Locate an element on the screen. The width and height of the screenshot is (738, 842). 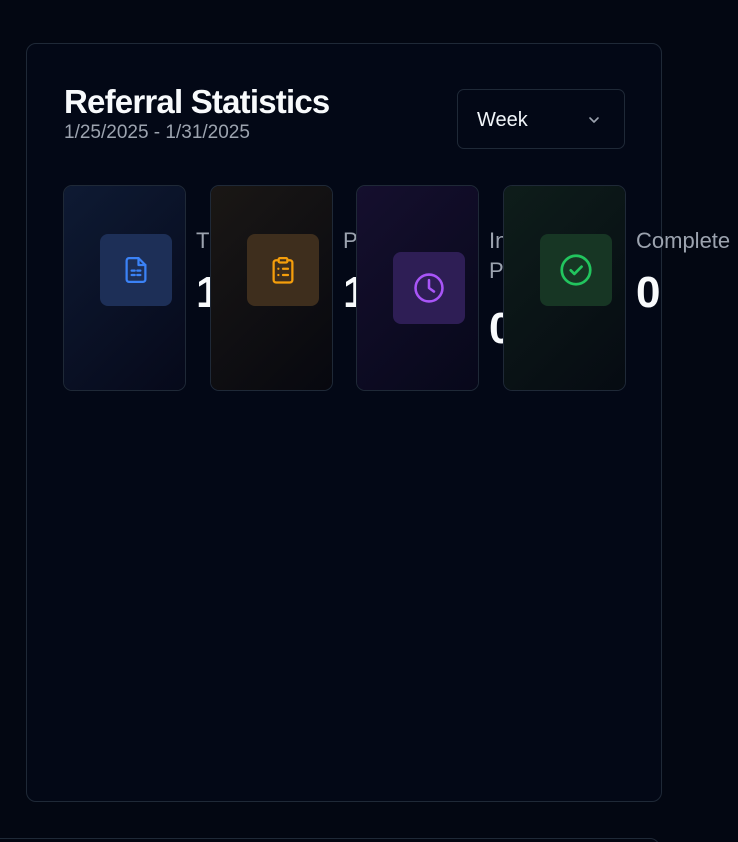
card-title: Referral Statistics is located at coordinates (197, 101).